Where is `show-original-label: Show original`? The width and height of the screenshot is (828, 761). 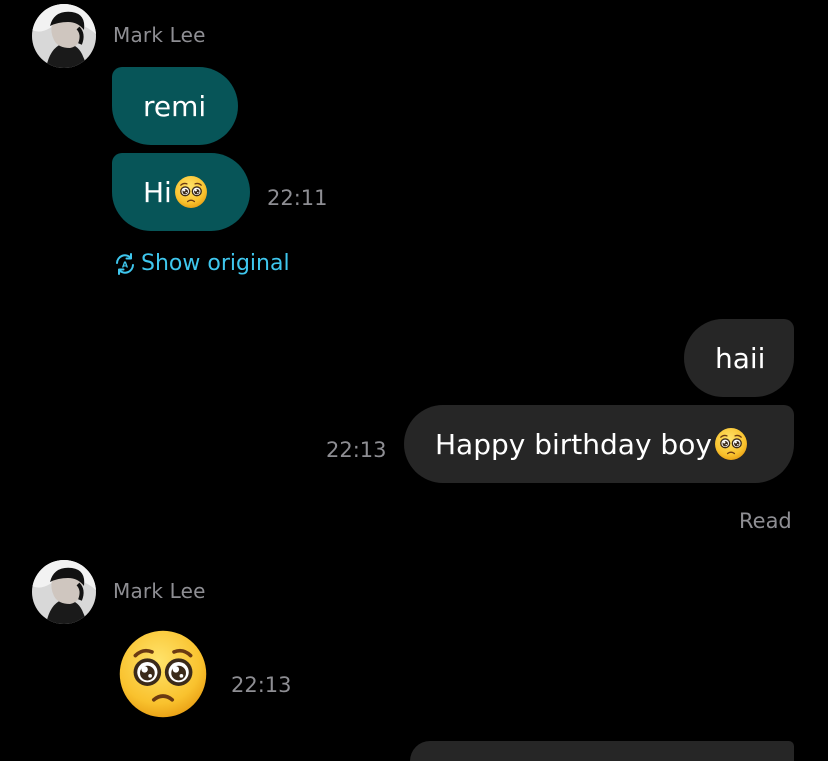
show-original-label: Show original is located at coordinates (215, 263).